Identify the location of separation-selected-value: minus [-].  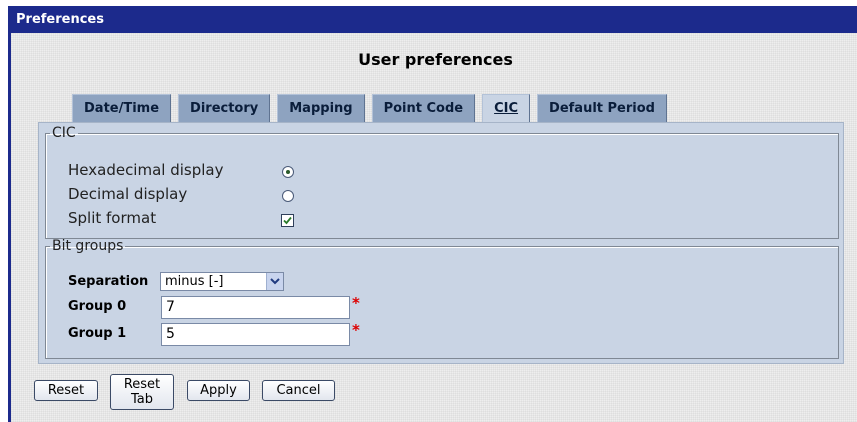
(194, 281).